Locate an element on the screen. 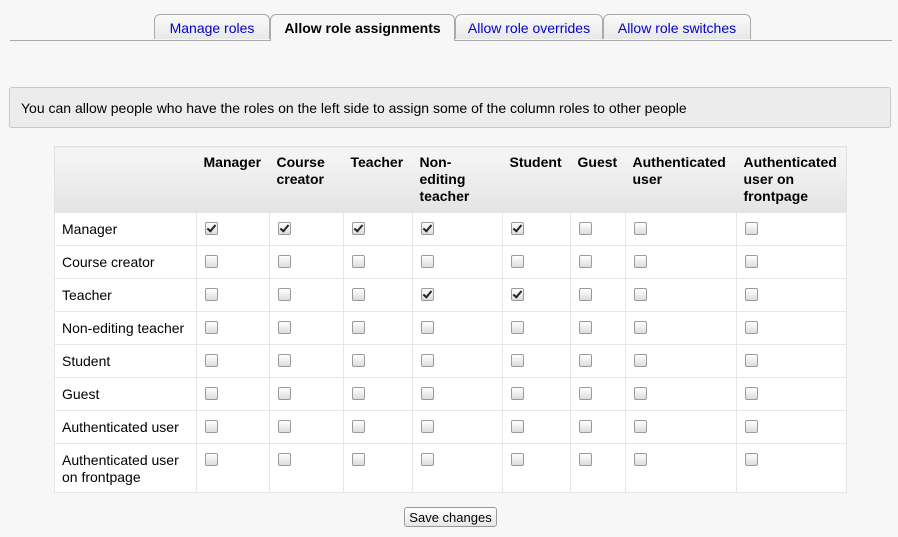 The image size is (898, 537). tab-allow-role-switches: Allow role switches is located at coordinates (677, 26).